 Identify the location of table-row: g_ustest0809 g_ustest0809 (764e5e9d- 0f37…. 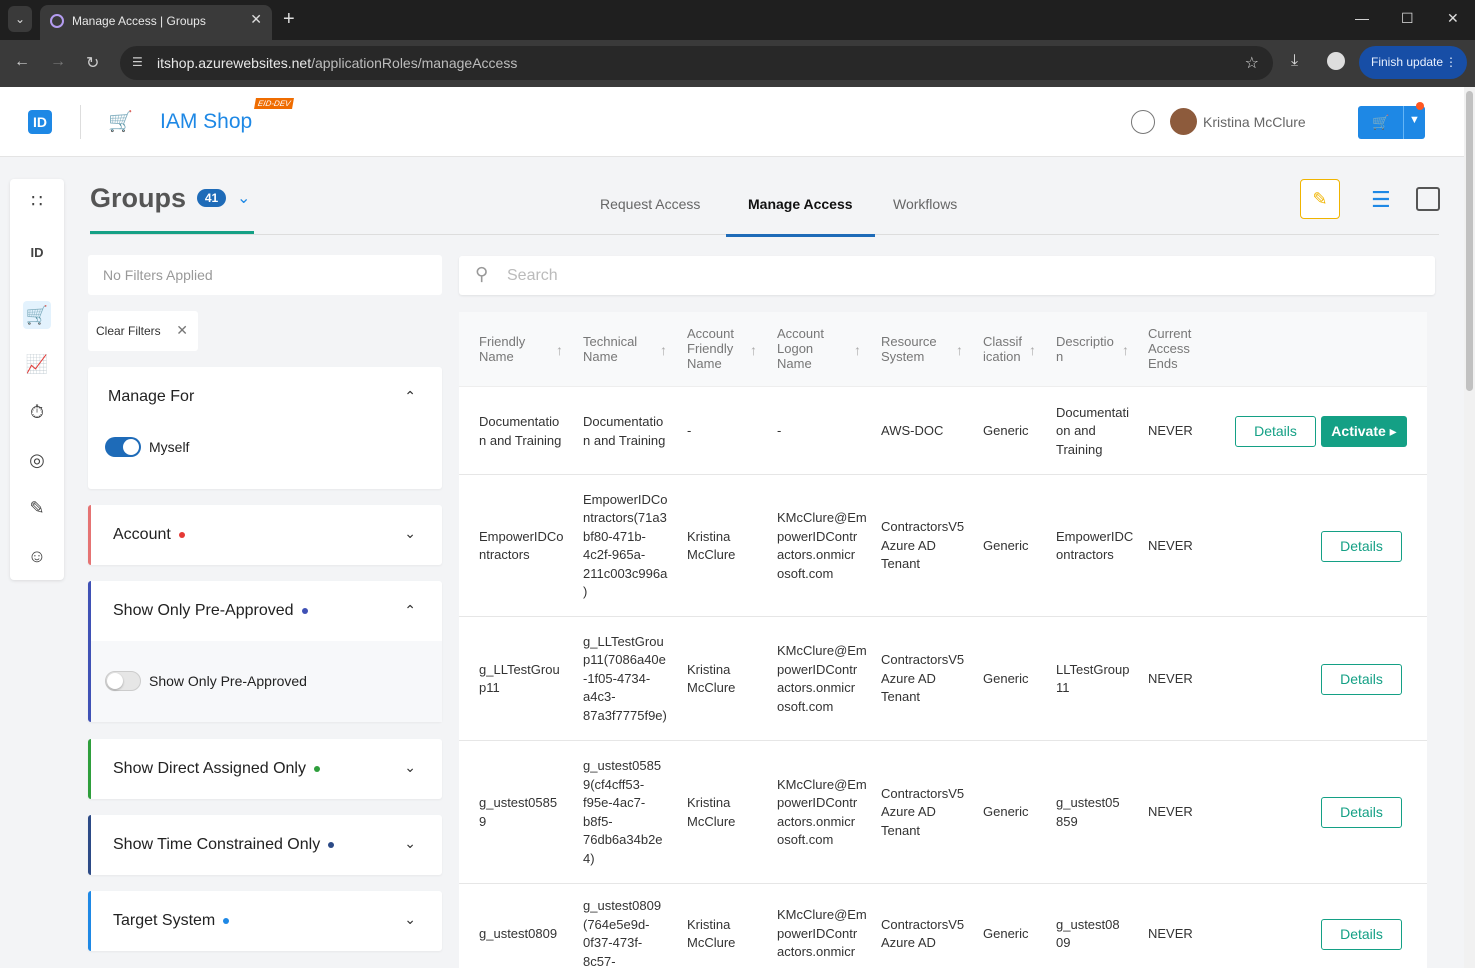
(943, 926).